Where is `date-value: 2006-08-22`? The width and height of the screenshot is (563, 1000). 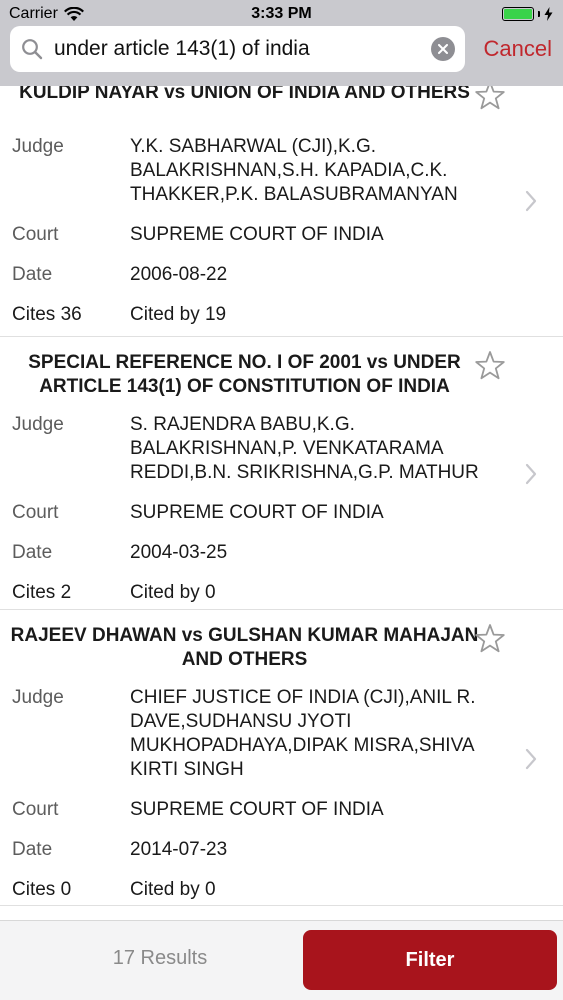
date-value: 2006-08-22 is located at coordinates (179, 274).